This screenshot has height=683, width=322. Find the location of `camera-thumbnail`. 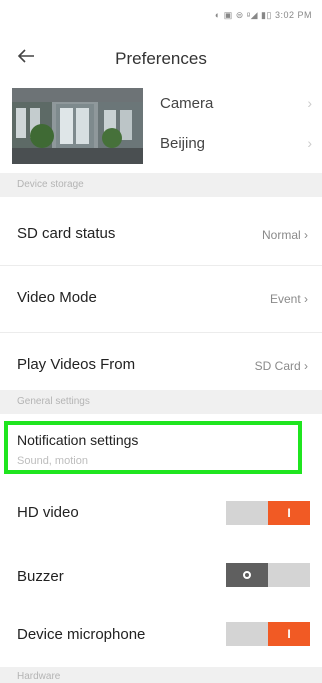

camera-thumbnail is located at coordinates (77, 126).